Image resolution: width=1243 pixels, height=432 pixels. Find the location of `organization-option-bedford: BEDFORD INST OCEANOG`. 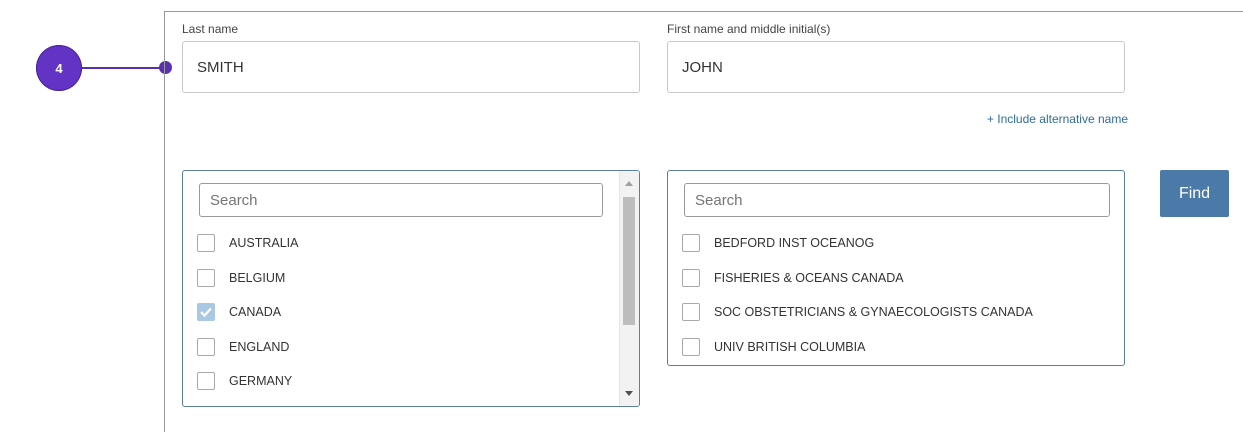

organization-option-bedford: BEDFORD INST OCEANOG is located at coordinates (778, 243).